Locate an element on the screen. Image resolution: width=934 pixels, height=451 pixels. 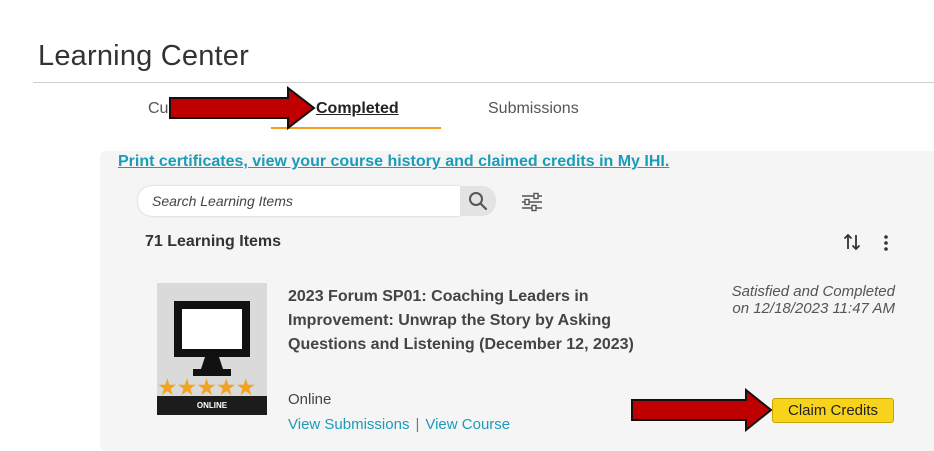
tab-completed: Completed is located at coordinates (357, 109).